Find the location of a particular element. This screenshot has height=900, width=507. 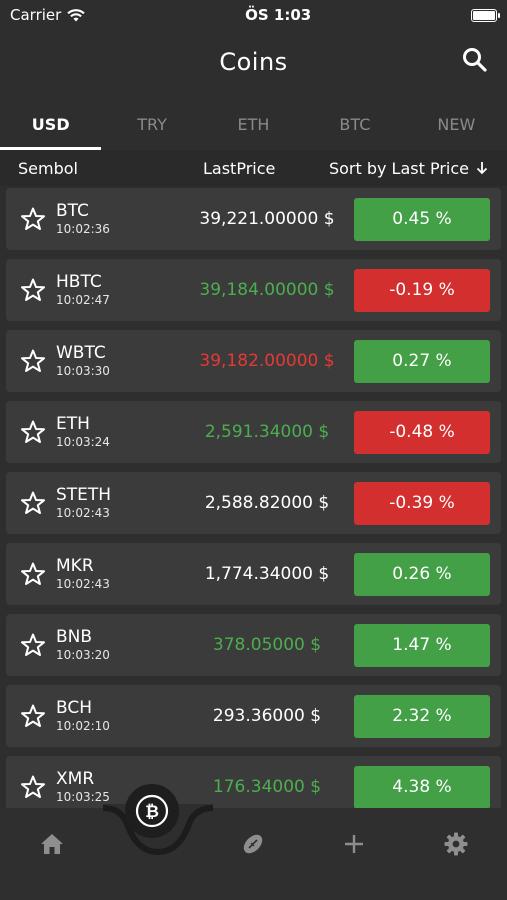

football-icon is located at coordinates (253, 844).